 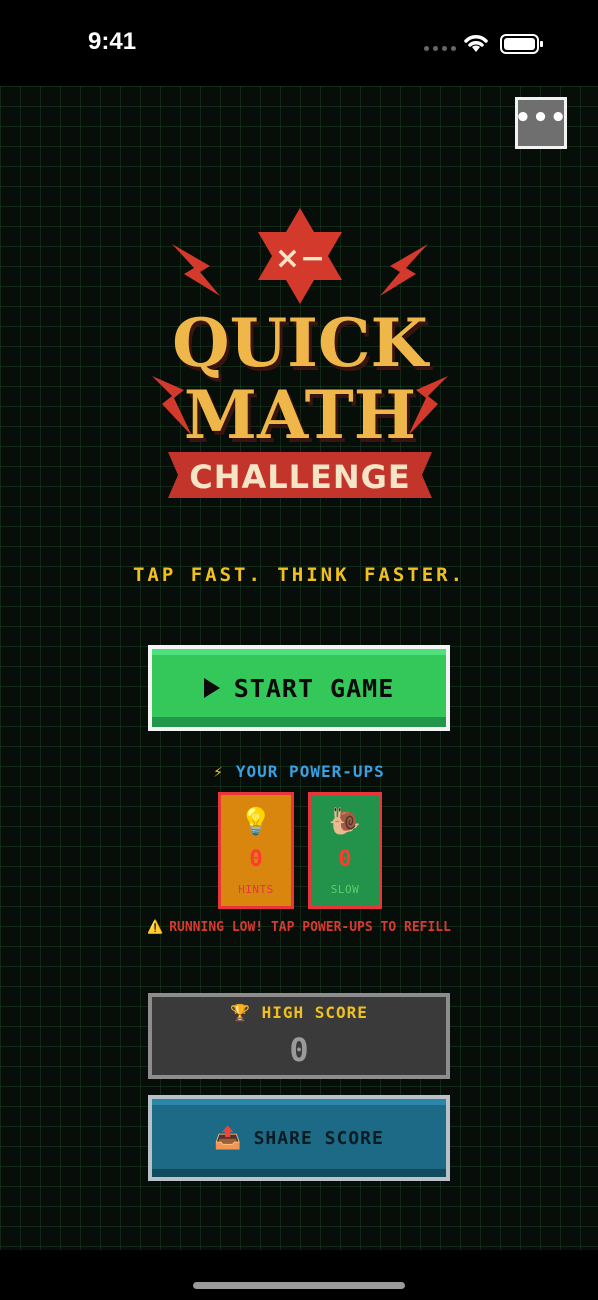 I want to click on share-icon: 📤, so click(x=228, y=1138).